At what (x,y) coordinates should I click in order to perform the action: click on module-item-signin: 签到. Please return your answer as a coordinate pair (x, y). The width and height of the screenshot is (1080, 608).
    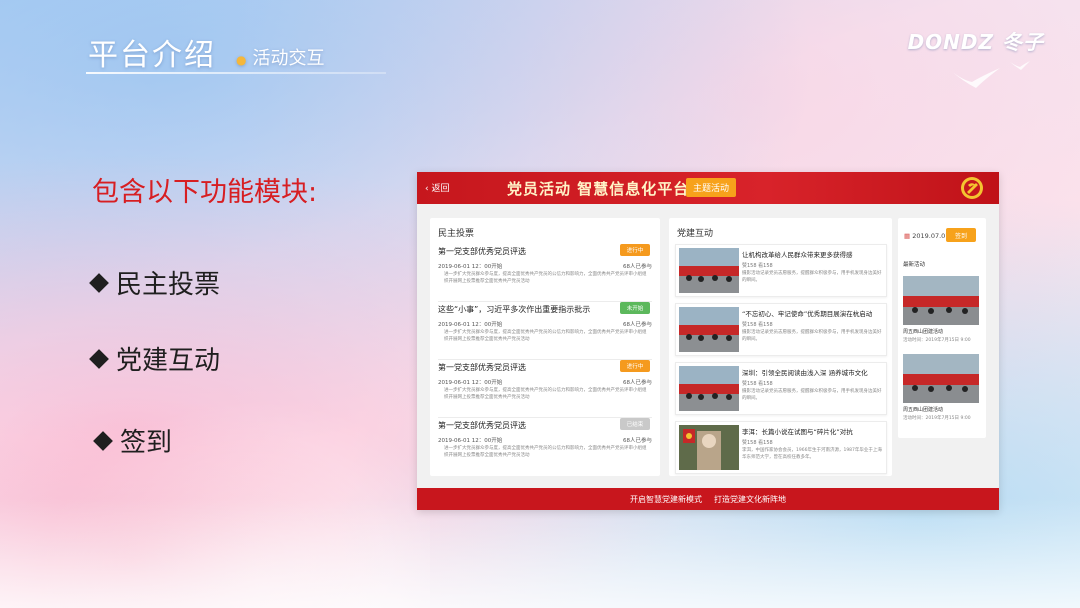
    Looking at the image, I should click on (133, 440).